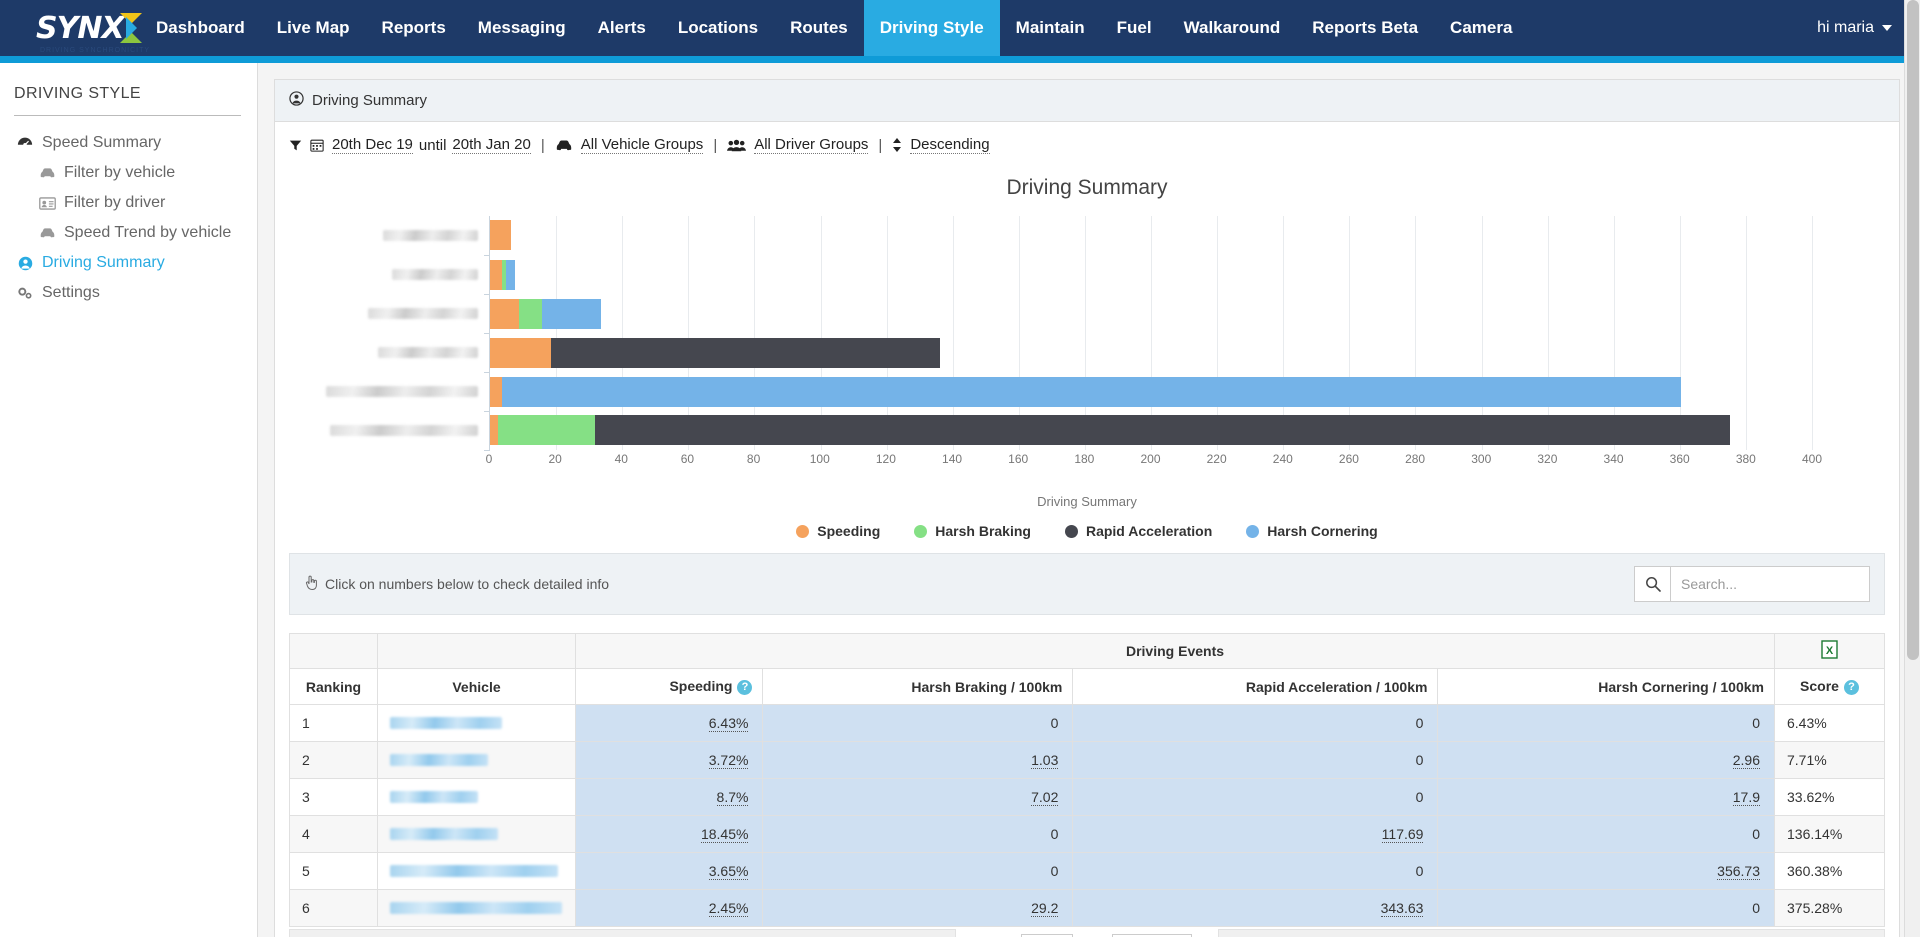 The width and height of the screenshot is (1920, 937). I want to click on legend-item-speeding: Speeding, so click(838, 531).